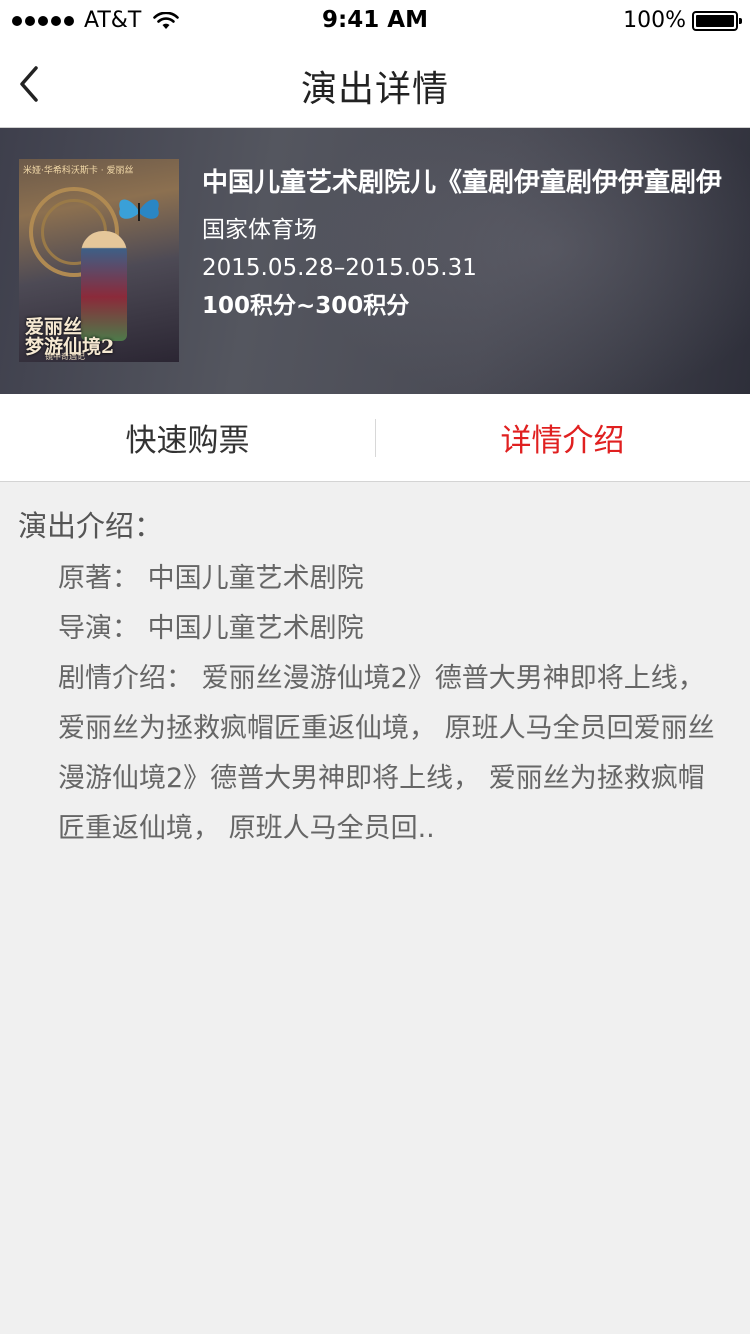  Describe the element at coordinates (462, 183) in the screenshot. I see `show-title: 中国儿童艺术剧院儿《童剧伊童剧伊伊童剧伊` at that location.